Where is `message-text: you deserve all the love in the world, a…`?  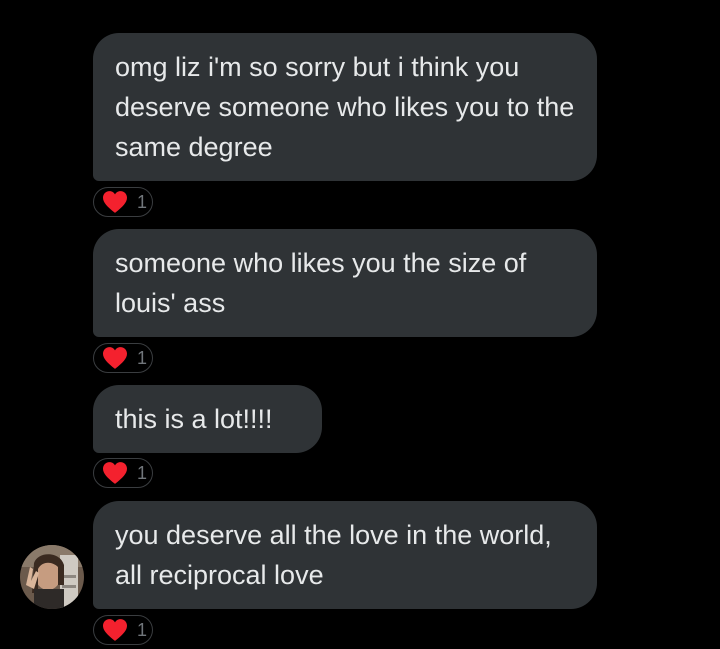 message-text: you deserve all the love in the world, a… is located at coordinates (333, 555).